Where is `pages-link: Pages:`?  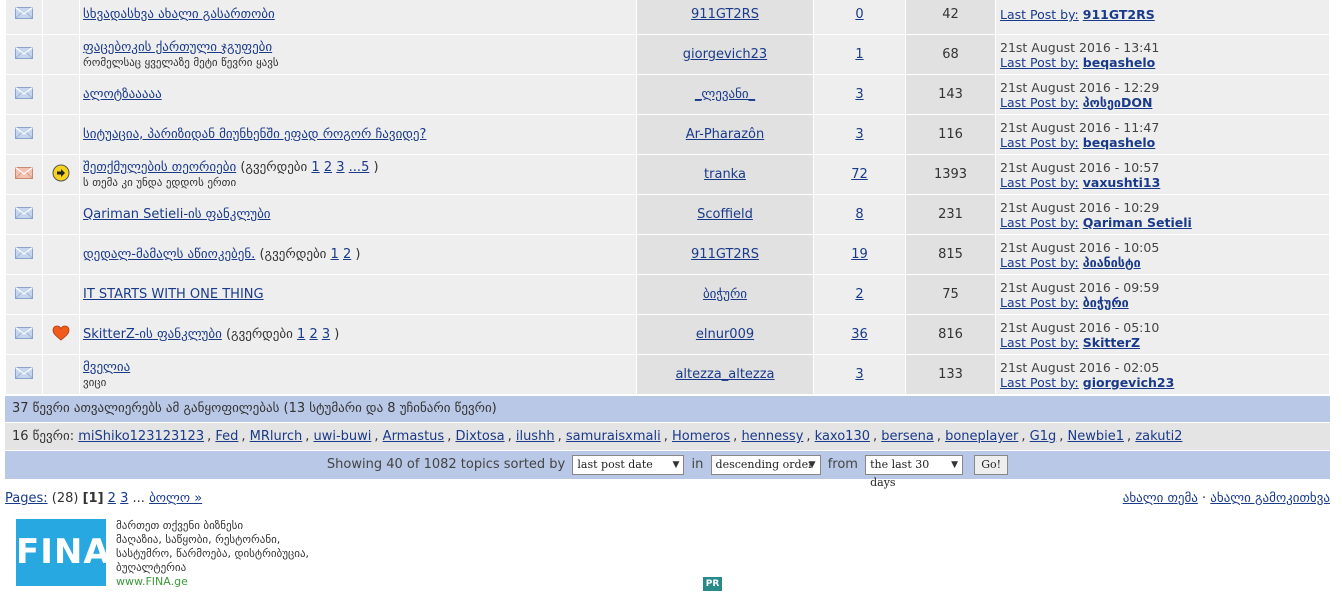
pages-link: Pages: is located at coordinates (26, 498).